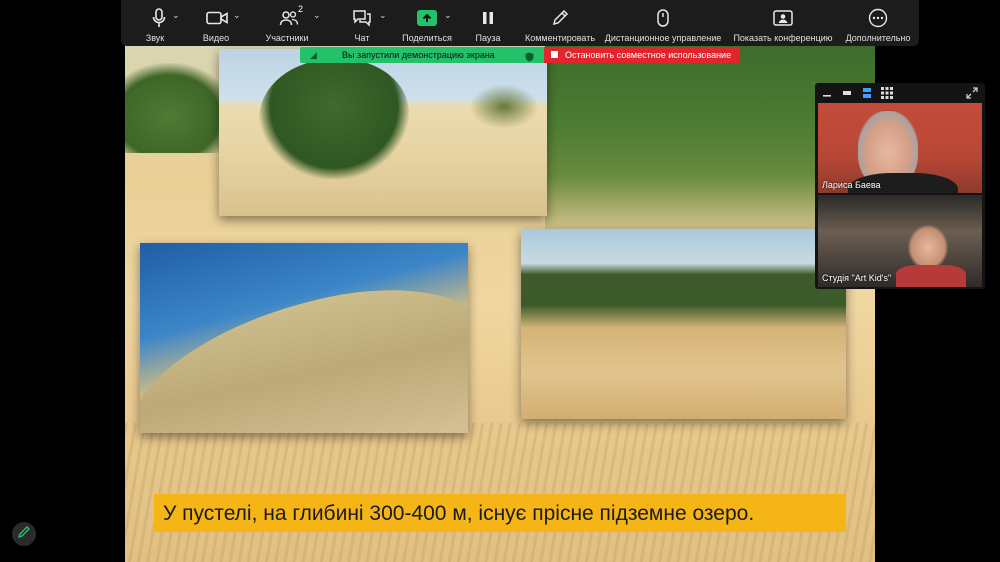 The image size is (1000, 562). What do you see at coordinates (560, 38) in the screenshot?
I see `annotate-label: Комментировать` at bounding box center [560, 38].